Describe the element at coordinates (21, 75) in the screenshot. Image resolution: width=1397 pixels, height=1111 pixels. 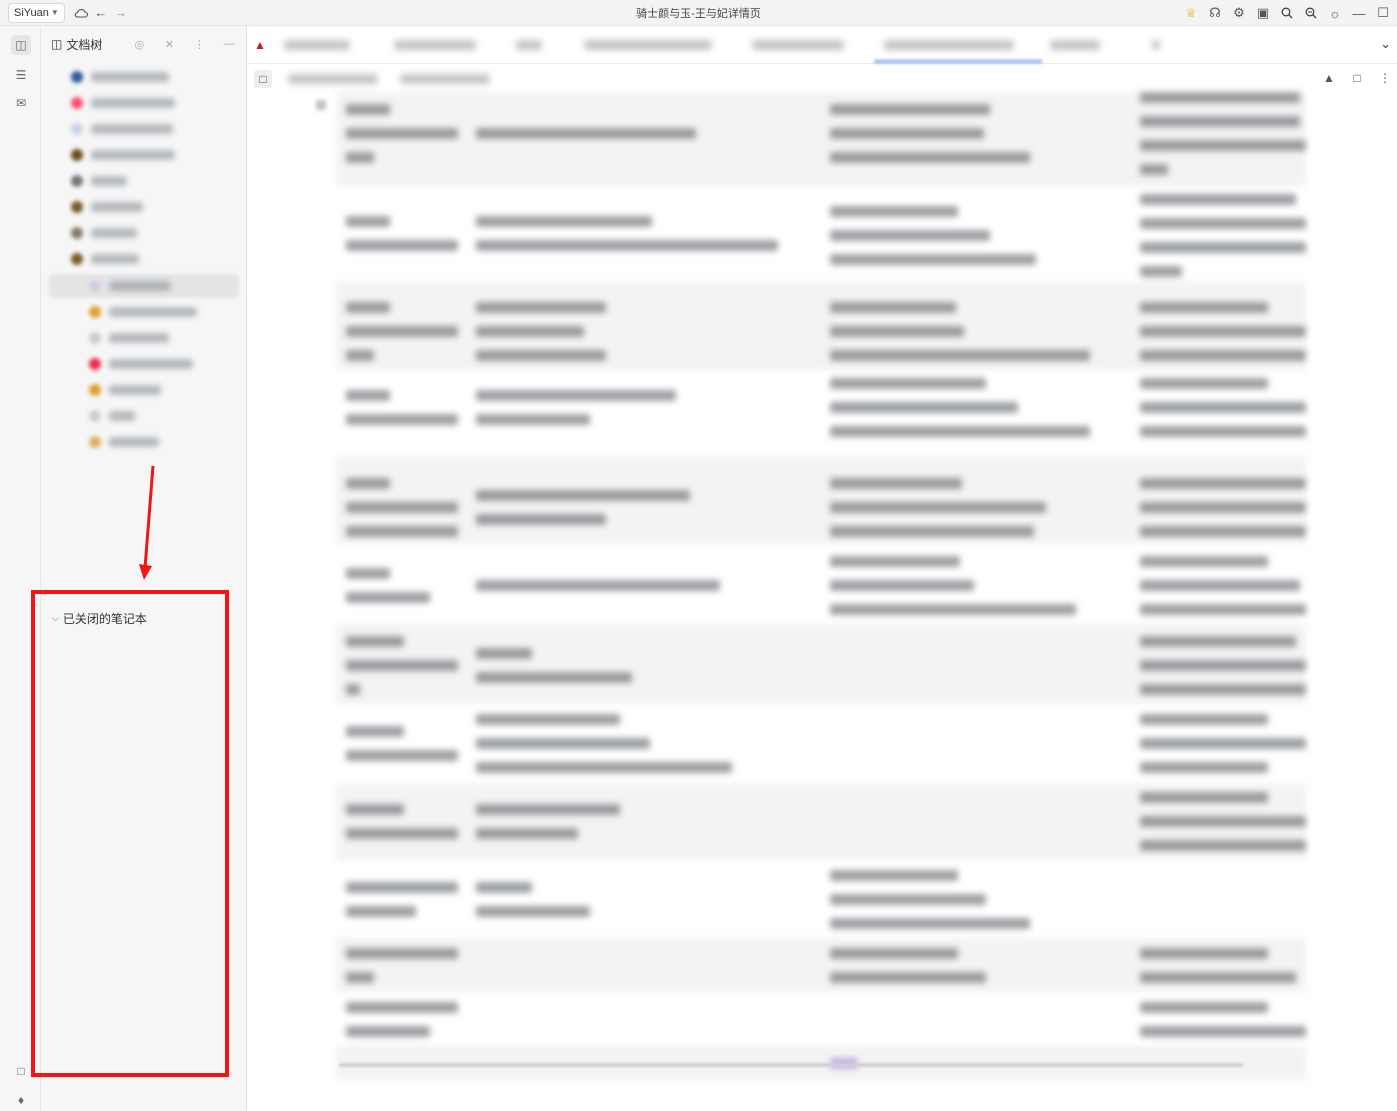
I see `outline-dock-icon: ☰` at that location.